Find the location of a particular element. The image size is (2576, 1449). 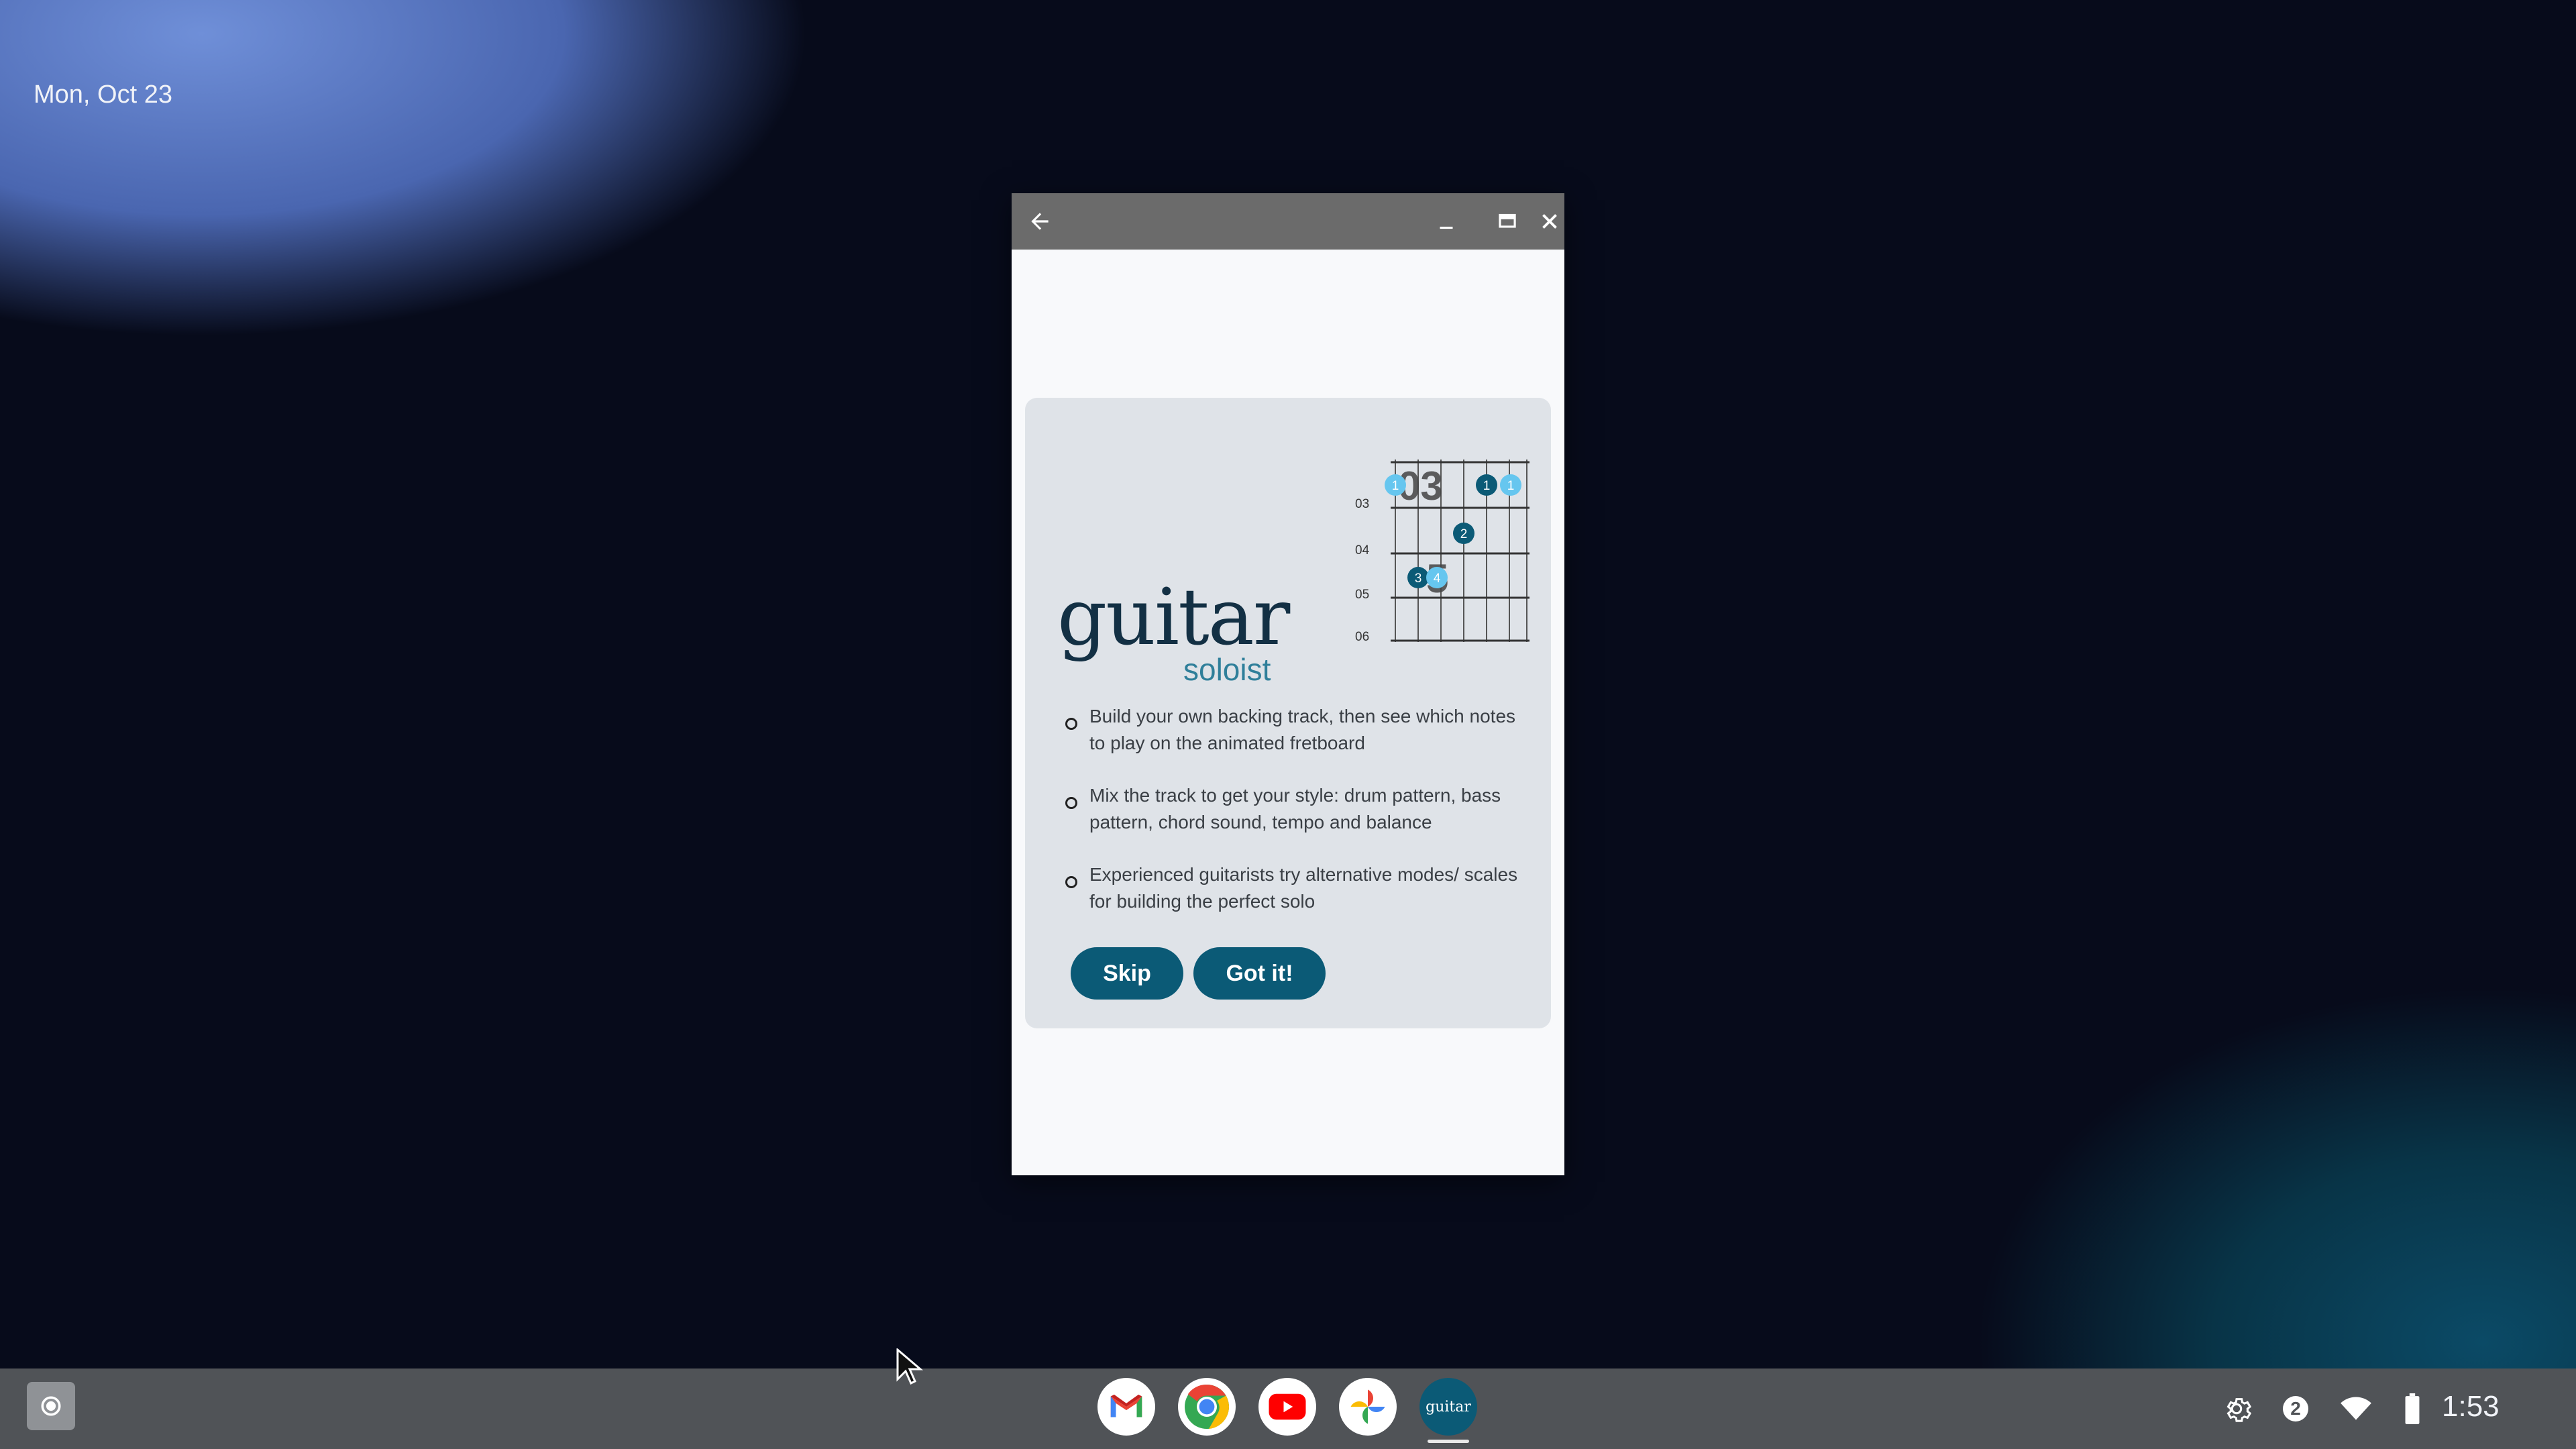

photos-app is located at coordinates (1368, 1407).